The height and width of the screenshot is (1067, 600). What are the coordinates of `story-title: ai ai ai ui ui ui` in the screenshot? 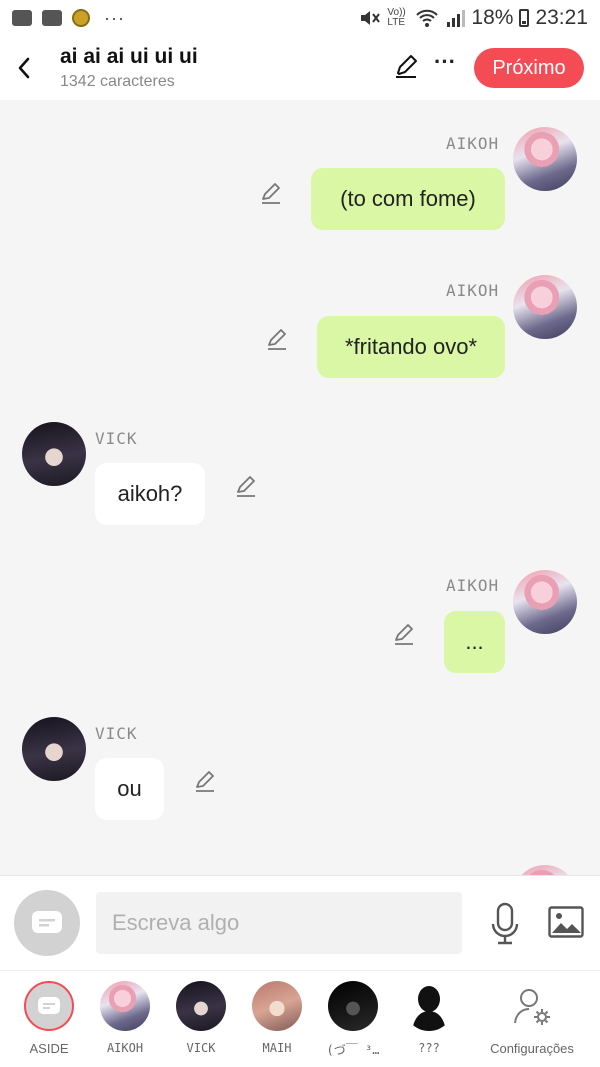 It's located at (129, 56).